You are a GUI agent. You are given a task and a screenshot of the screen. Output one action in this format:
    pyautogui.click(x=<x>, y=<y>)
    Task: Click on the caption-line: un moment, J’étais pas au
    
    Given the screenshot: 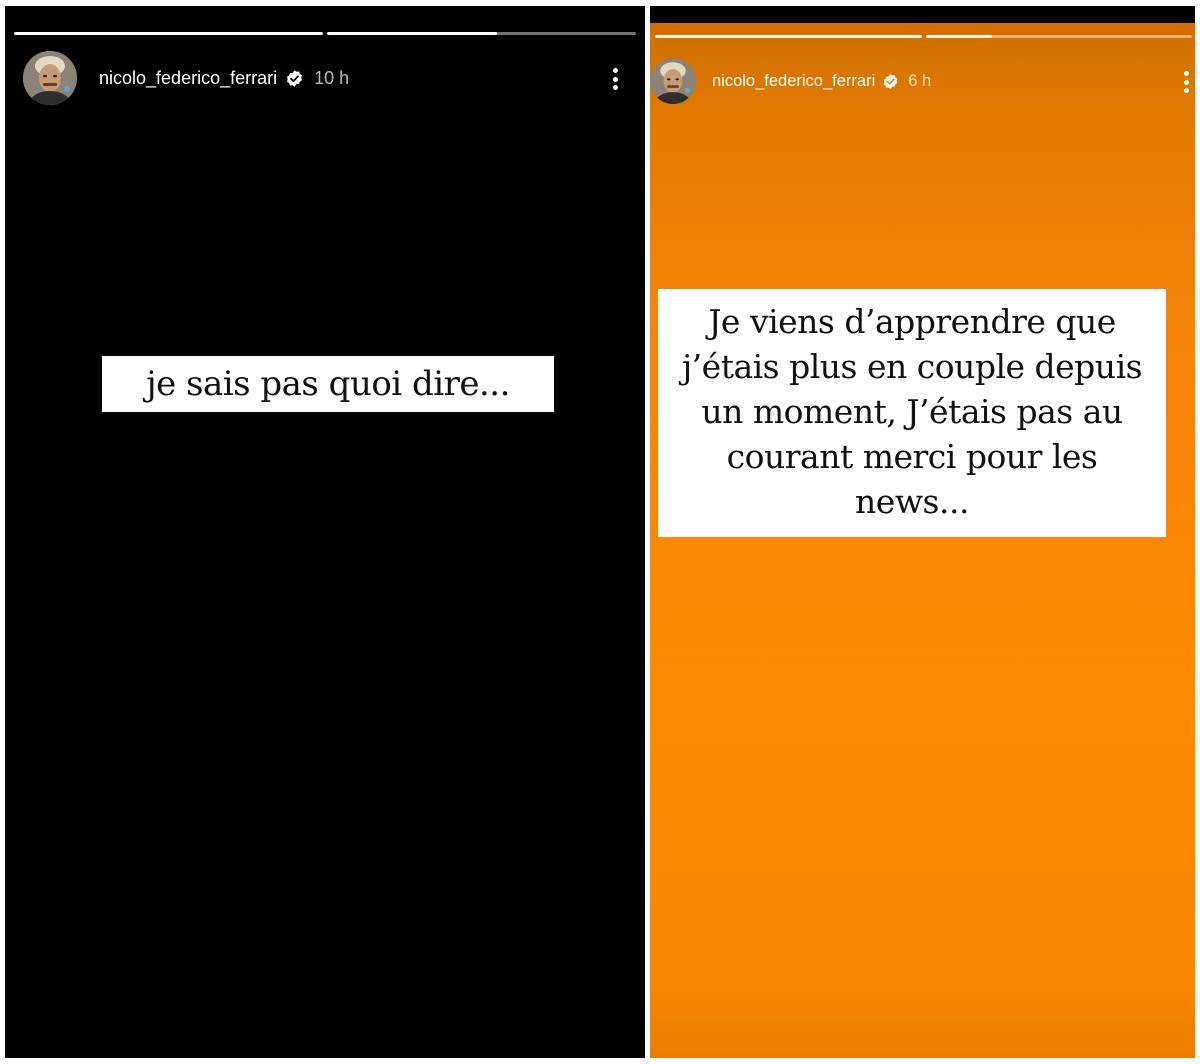 What is the action you would take?
    pyautogui.click(x=912, y=411)
    